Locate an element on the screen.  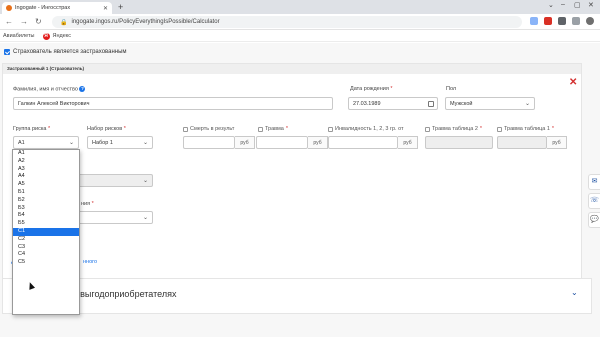
risk-trauma-table1-label: Травма таблица 1 is located at coordinates (527, 129).